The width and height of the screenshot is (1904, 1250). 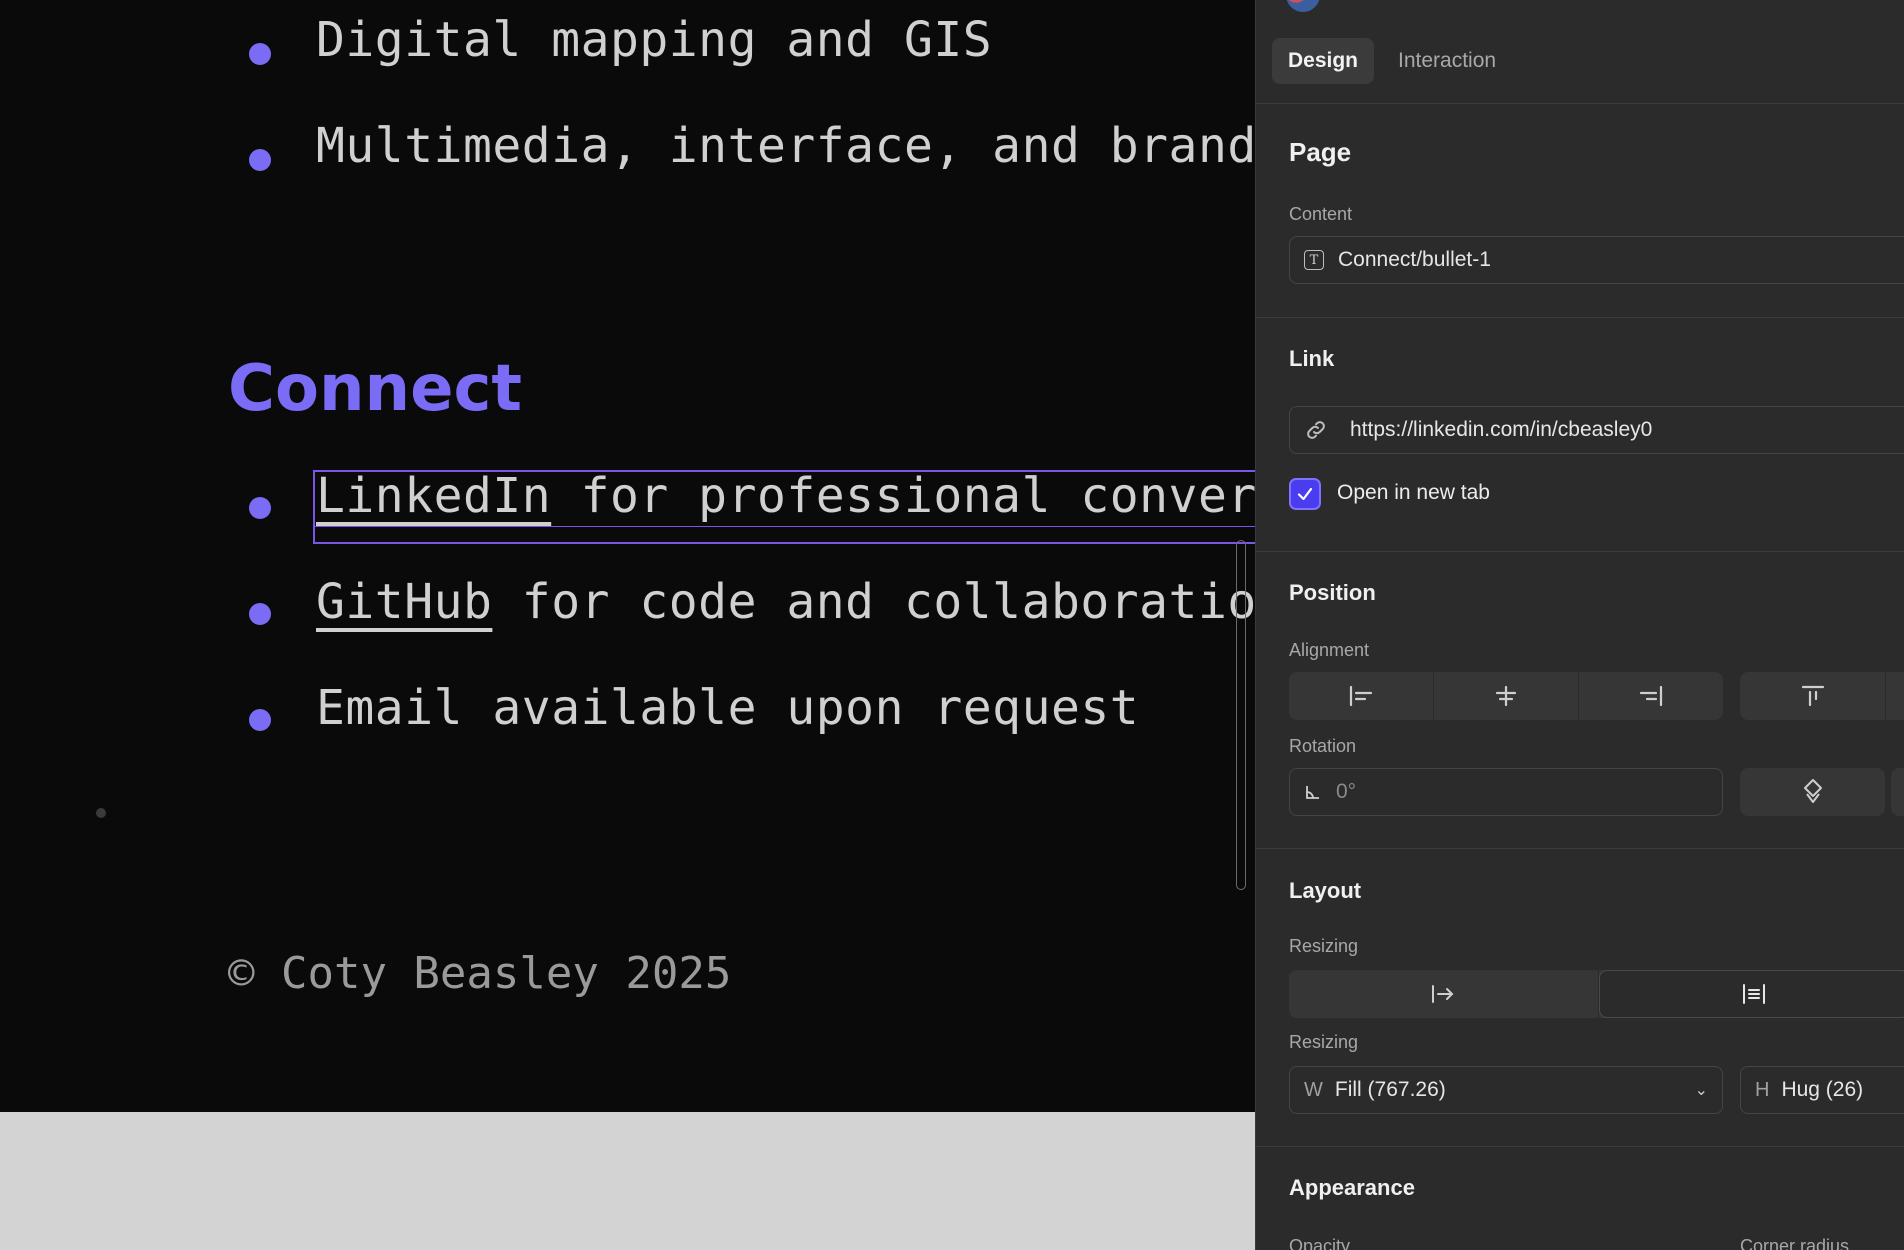 I want to click on align-left-icon, so click(x=1361, y=696).